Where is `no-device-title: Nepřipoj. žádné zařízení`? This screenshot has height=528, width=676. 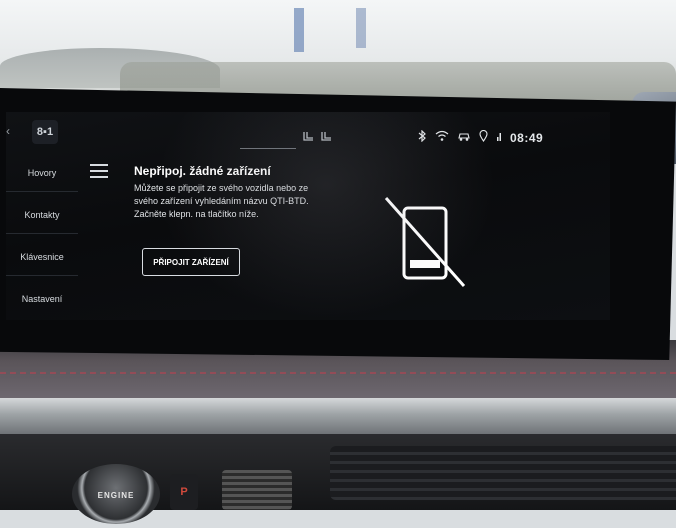 no-device-title: Nepřipoj. žádné zařízení is located at coordinates (202, 171).